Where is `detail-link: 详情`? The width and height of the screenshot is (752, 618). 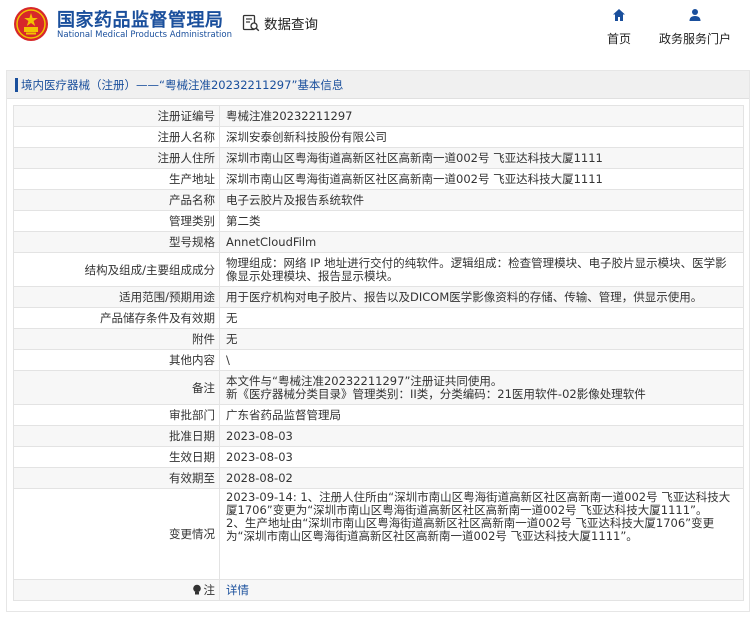 detail-link: 详情 is located at coordinates (237, 590).